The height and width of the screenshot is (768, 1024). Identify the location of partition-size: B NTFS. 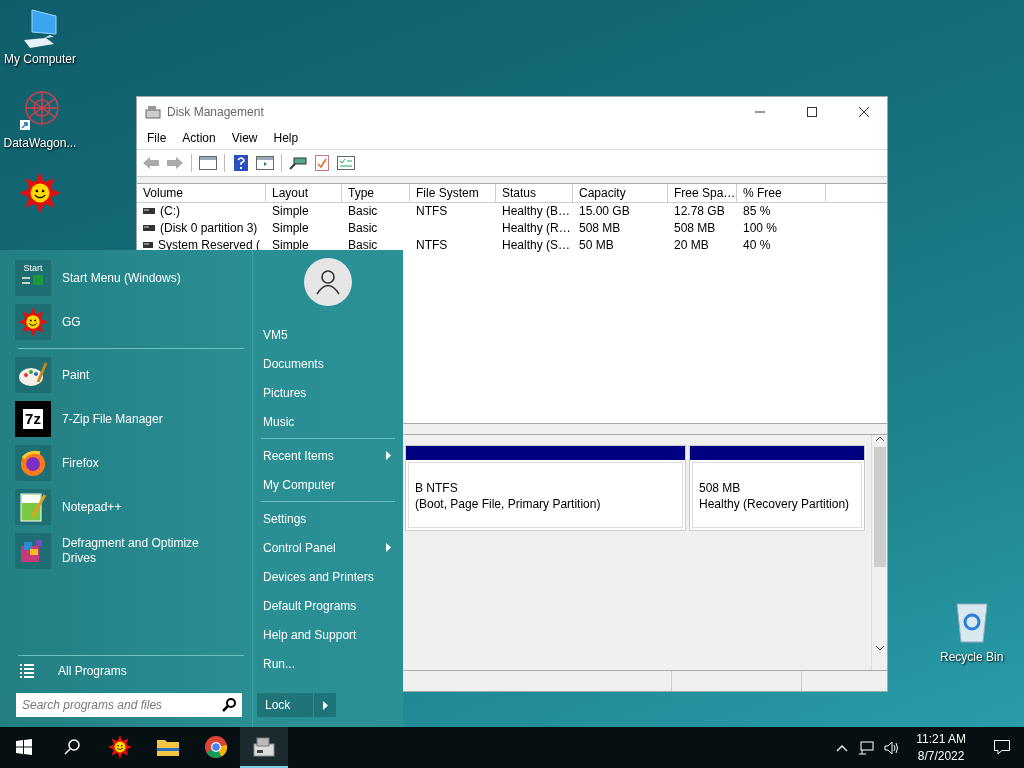
(437, 487).